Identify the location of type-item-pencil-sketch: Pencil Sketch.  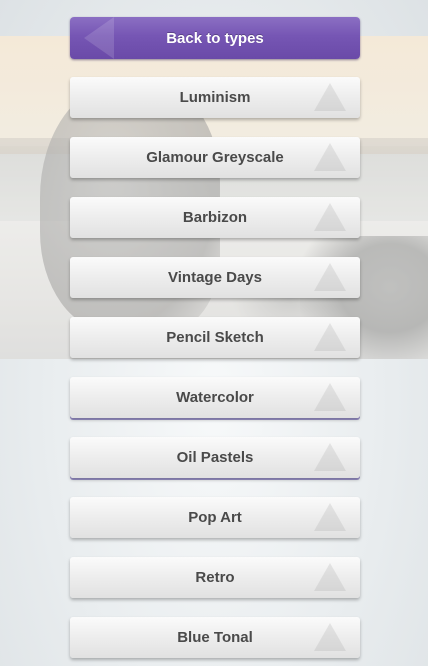
(215, 337).